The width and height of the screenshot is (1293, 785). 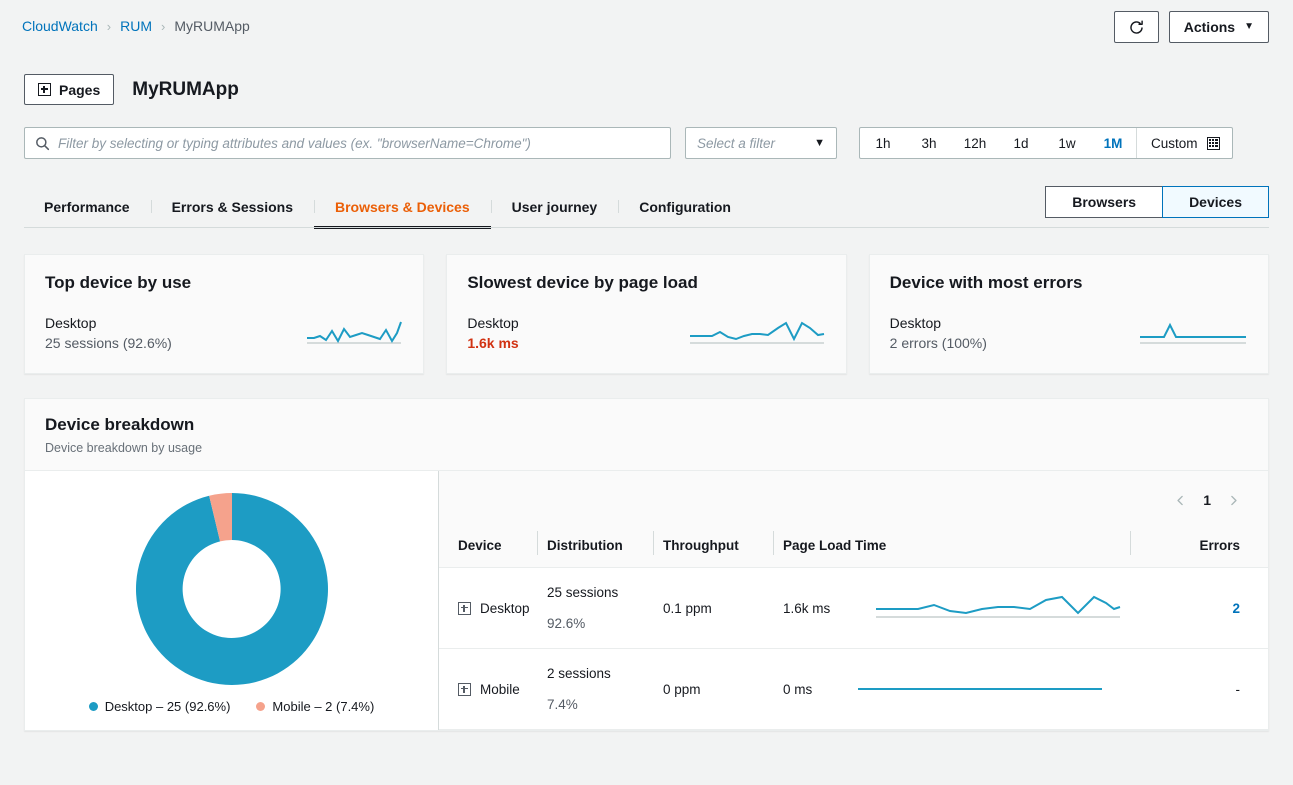 I want to click on panel-subtitle: Device breakdown by usage, so click(x=124, y=448).